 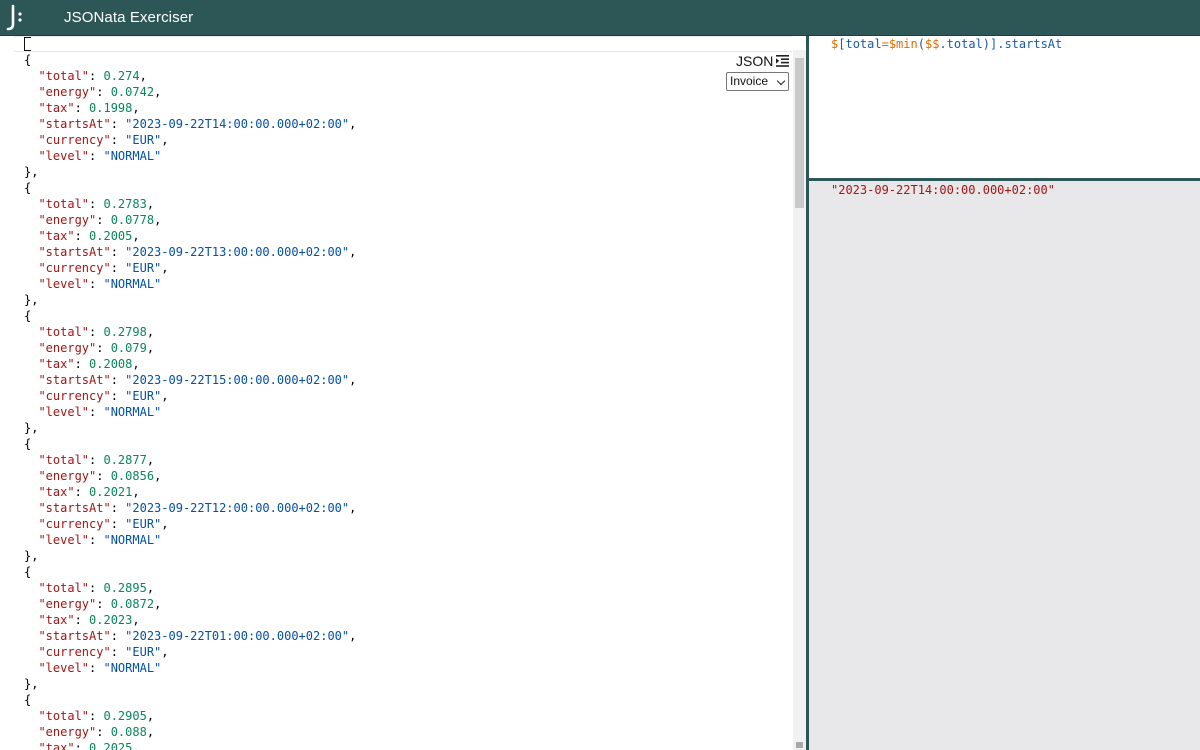 I want to click on scroll-down-arrow, so click(x=799, y=745).